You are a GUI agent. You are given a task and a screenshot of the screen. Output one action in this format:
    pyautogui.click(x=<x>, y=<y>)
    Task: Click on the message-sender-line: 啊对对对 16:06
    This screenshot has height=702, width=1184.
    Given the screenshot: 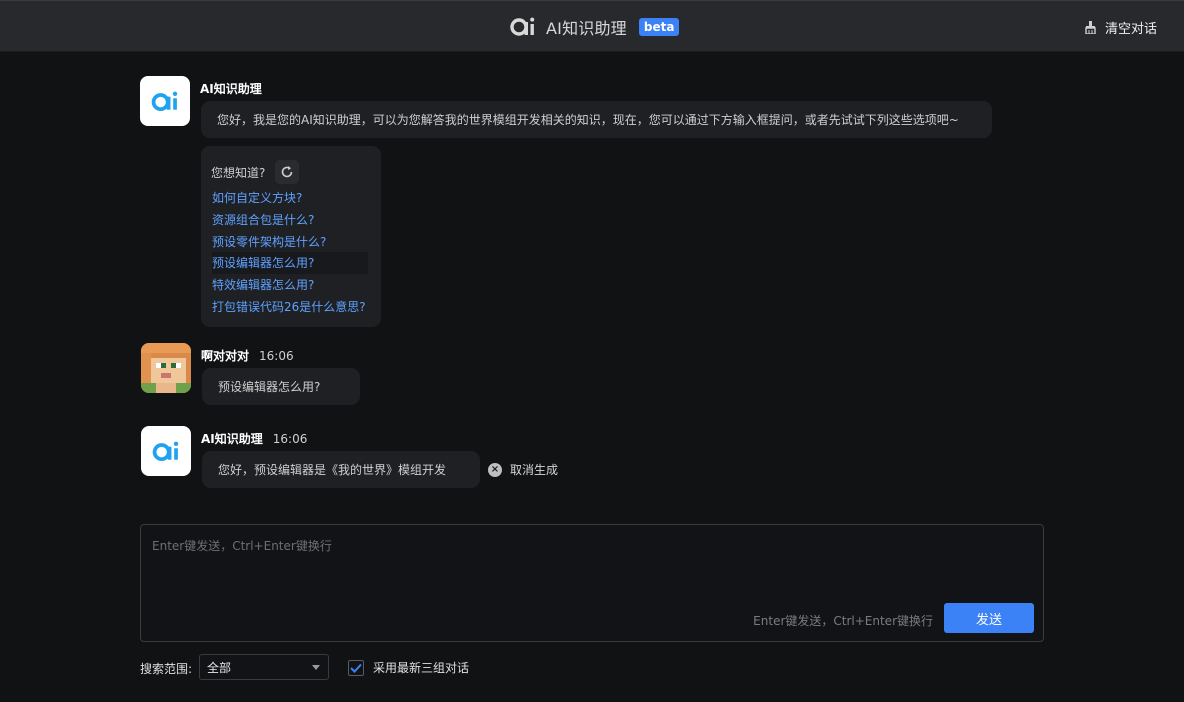 What is the action you would take?
    pyautogui.click(x=247, y=355)
    